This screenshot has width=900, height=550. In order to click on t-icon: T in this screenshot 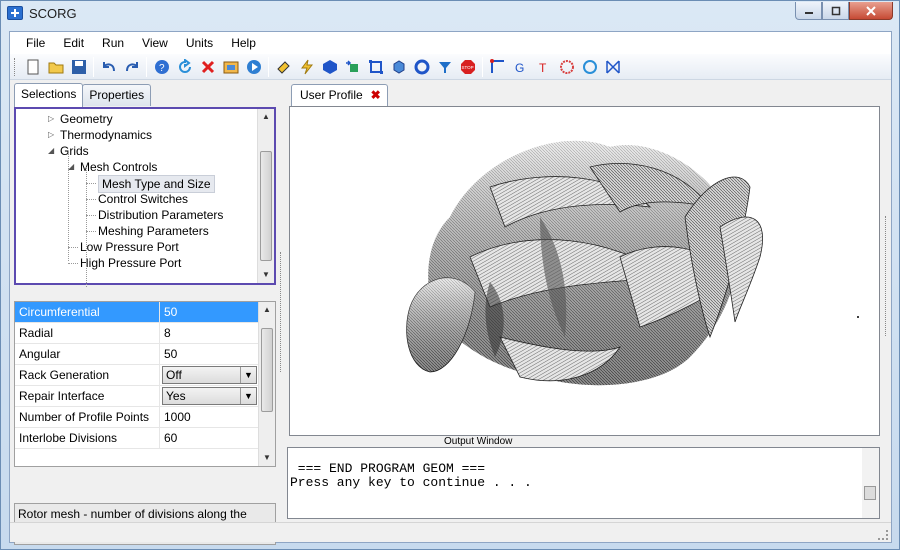, I will do `click(543, 66)`.